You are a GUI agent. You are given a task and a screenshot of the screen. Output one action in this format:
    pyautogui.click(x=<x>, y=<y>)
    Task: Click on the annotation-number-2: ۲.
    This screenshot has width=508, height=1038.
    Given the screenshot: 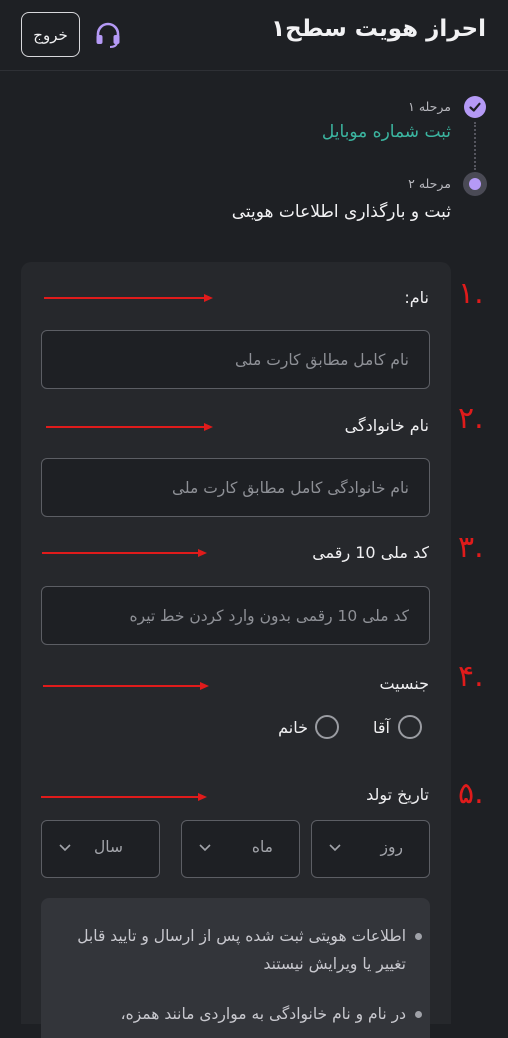 What is the action you would take?
    pyautogui.click(x=471, y=418)
    